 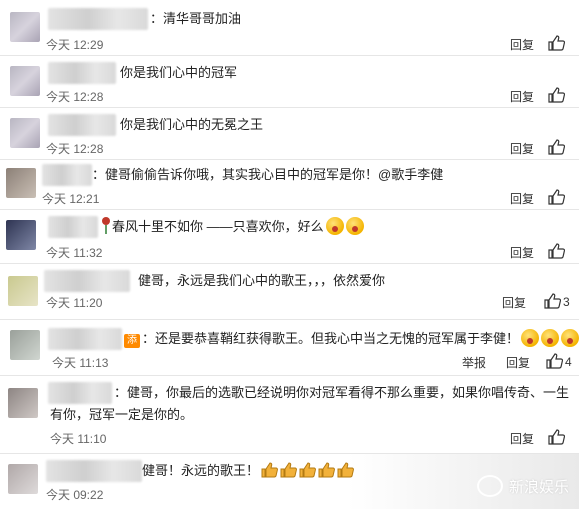 What do you see at coordinates (80, 363) in the screenshot?
I see `comment-time: 今天 11:13` at bounding box center [80, 363].